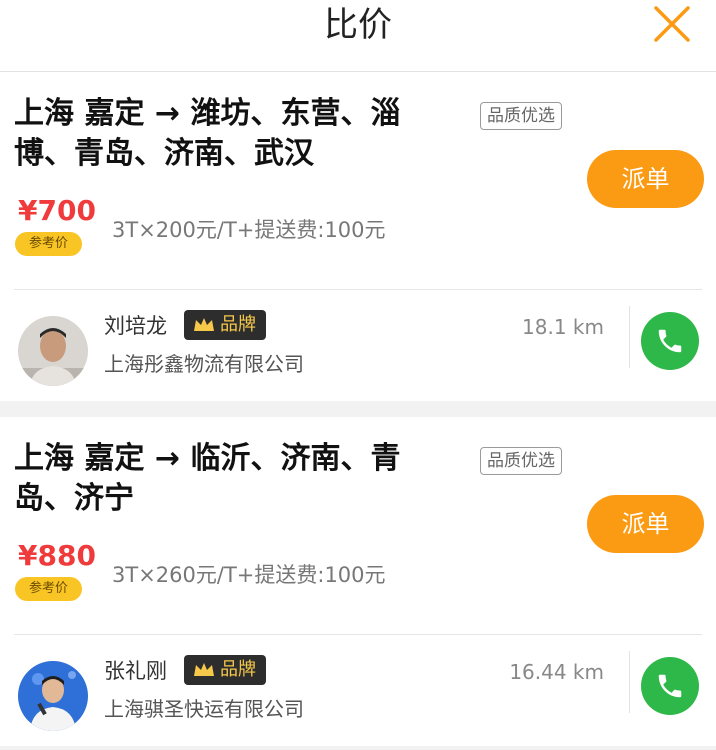  Describe the element at coordinates (563, 327) in the screenshot. I see `distance: 18.1 km` at that location.